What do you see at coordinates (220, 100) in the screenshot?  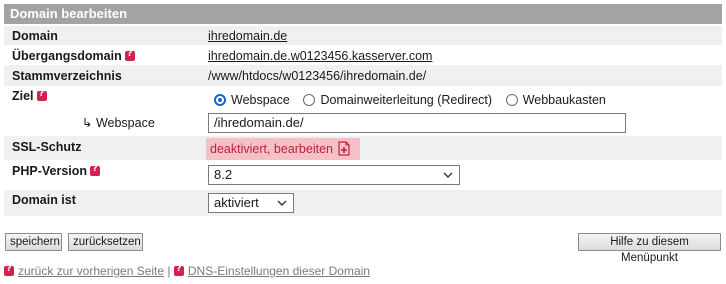 I see `radio-webspace` at bounding box center [220, 100].